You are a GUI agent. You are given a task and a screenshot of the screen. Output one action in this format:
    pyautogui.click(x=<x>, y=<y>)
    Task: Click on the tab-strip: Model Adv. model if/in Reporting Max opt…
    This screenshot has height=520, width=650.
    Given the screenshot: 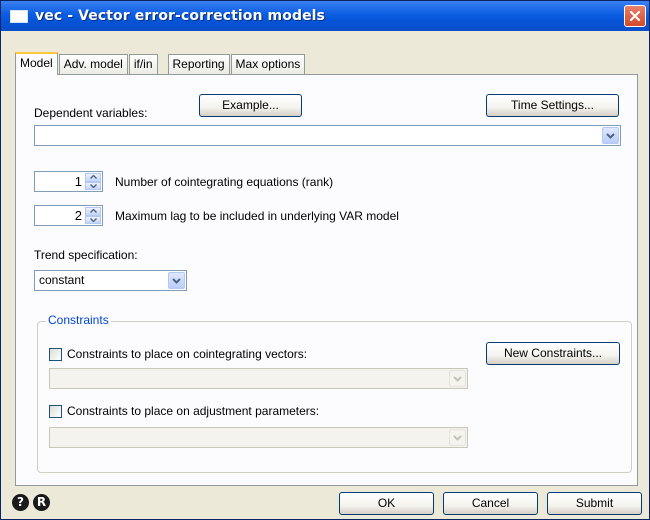 What is the action you would take?
    pyautogui.click(x=160, y=63)
    